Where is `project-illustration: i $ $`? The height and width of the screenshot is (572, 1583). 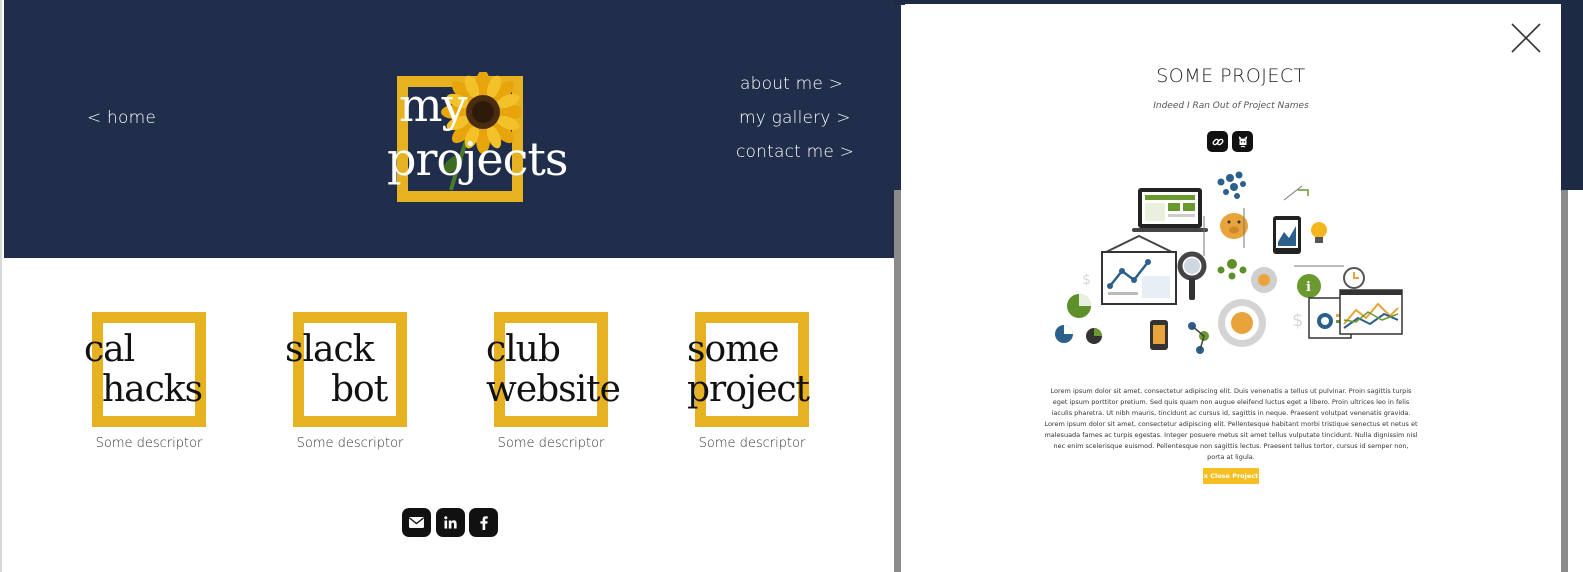
project-illustration: i $ $ is located at coordinates (1229, 262).